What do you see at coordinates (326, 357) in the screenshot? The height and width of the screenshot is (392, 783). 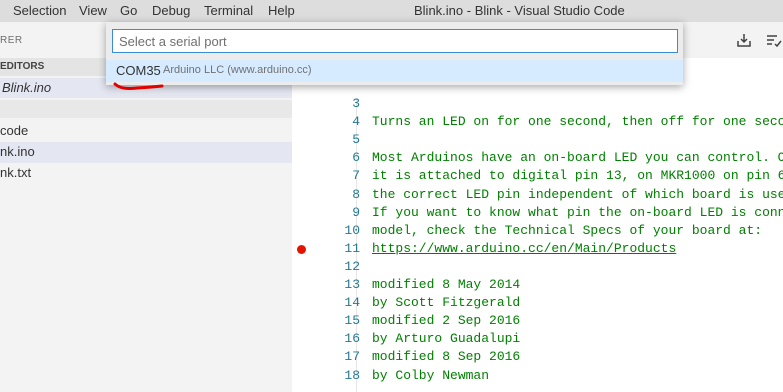 I see `line-number: 17` at bounding box center [326, 357].